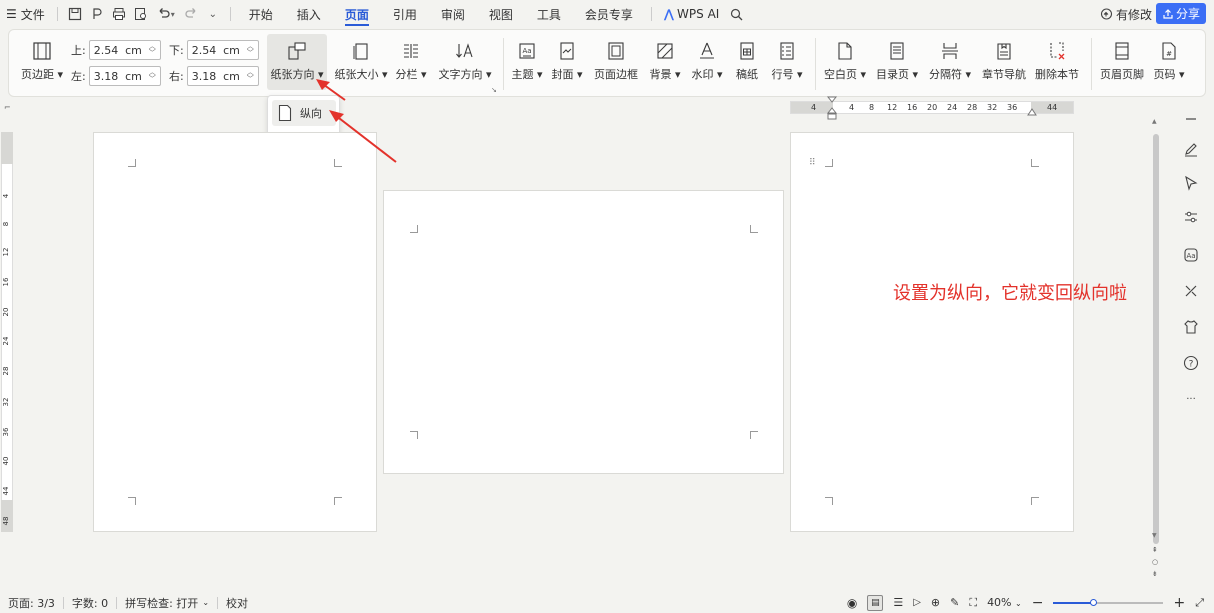 This screenshot has height=613, width=1214. Describe the element at coordinates (787, 60) in the screenshot. I see `line-number-button: 行号 ▾` at that location.